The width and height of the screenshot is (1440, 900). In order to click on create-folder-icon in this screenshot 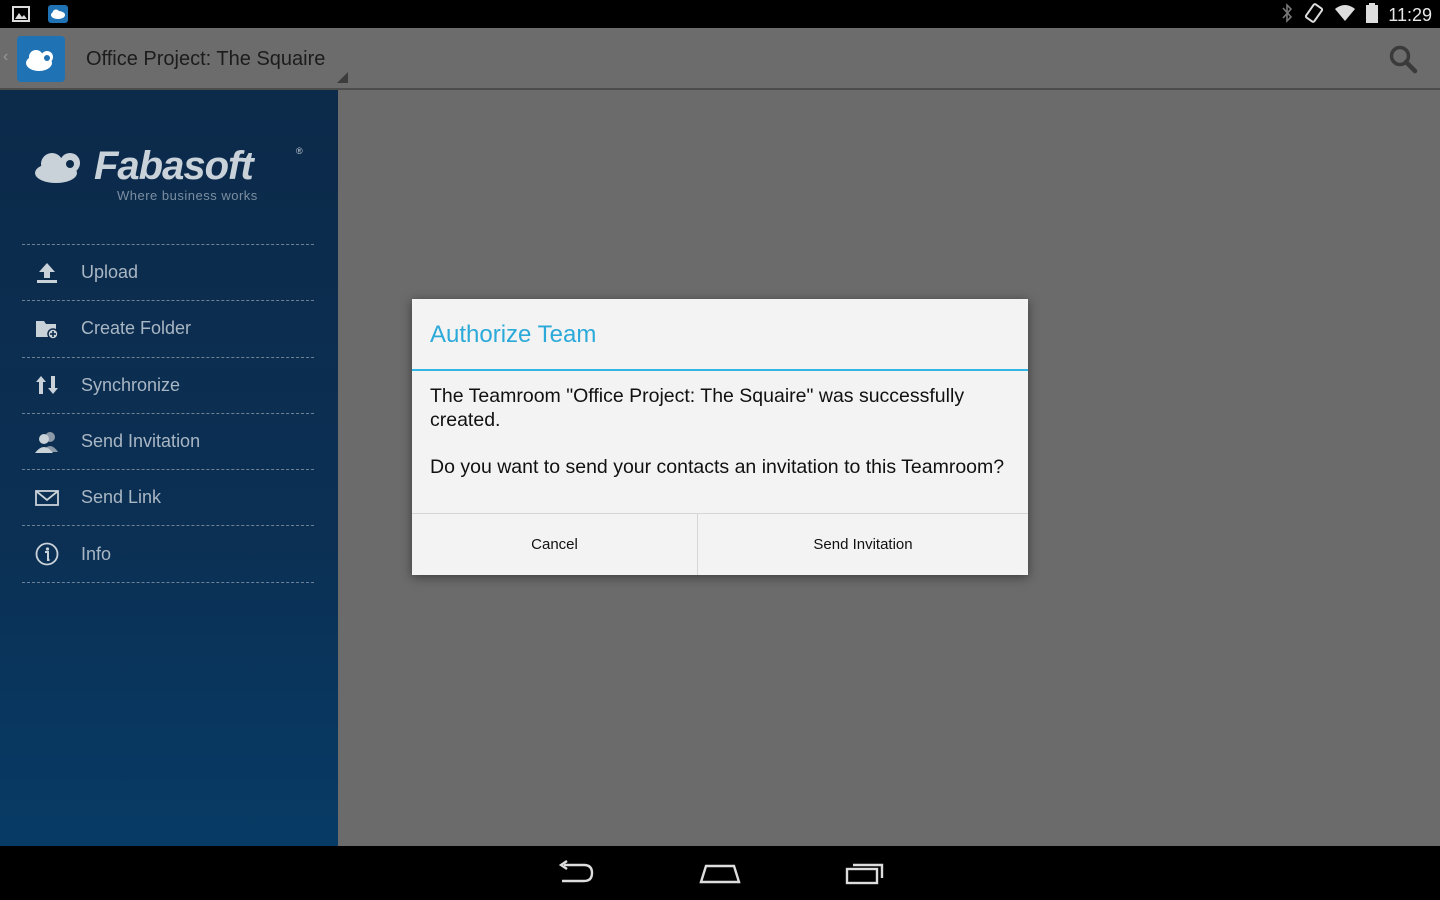, I will do `click(47, 329)`.